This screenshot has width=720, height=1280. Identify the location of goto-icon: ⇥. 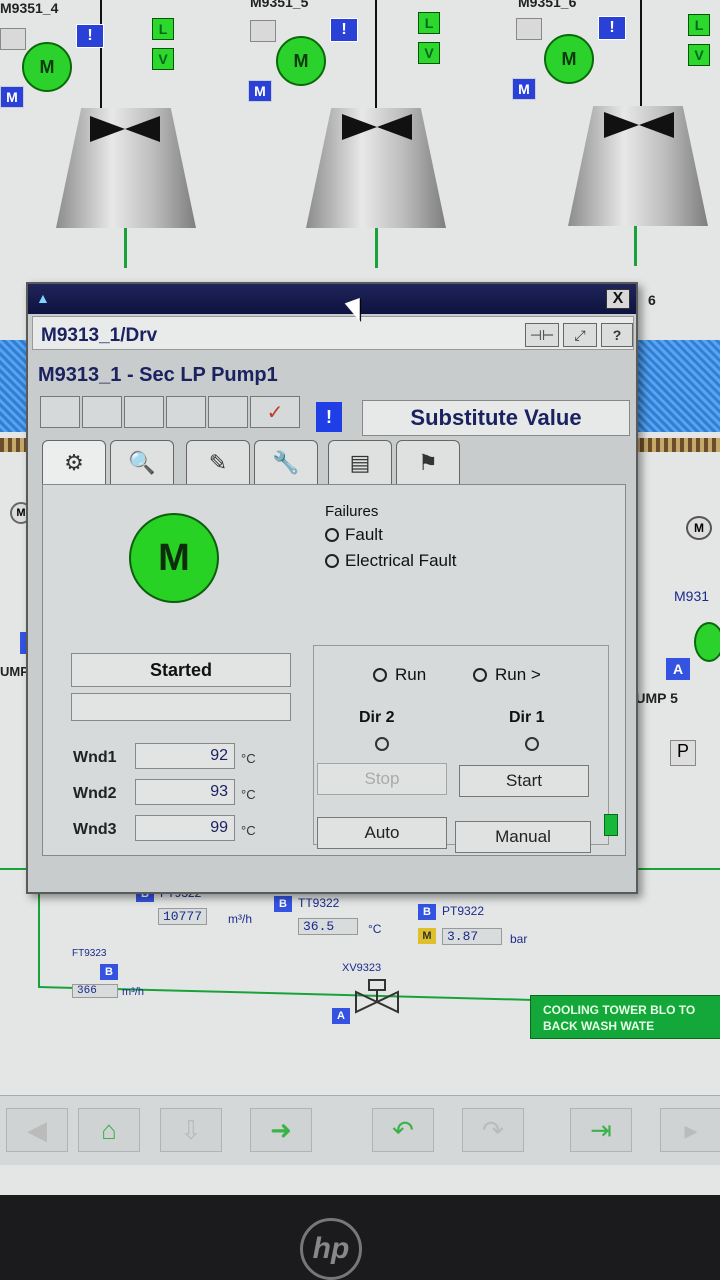
(601, 1130).